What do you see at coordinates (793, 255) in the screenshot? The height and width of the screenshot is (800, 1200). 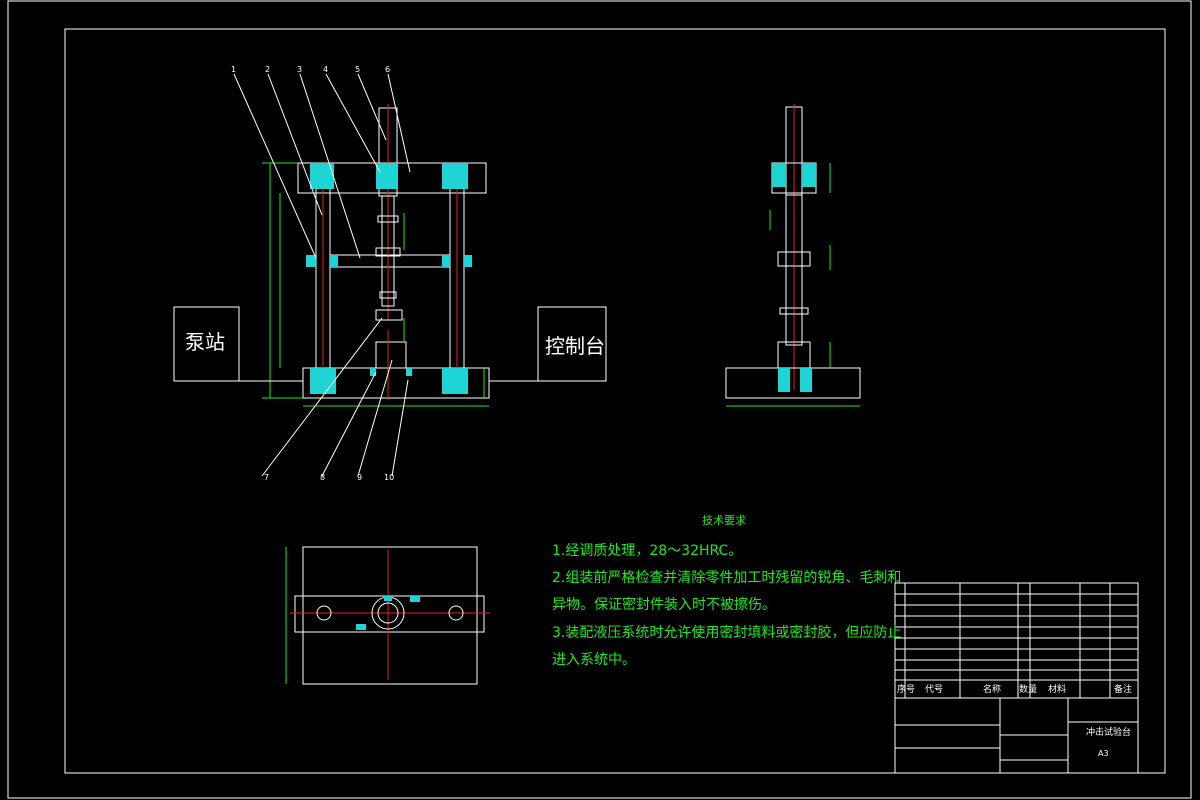 I see `side-view` at bounding box center [793, 255].